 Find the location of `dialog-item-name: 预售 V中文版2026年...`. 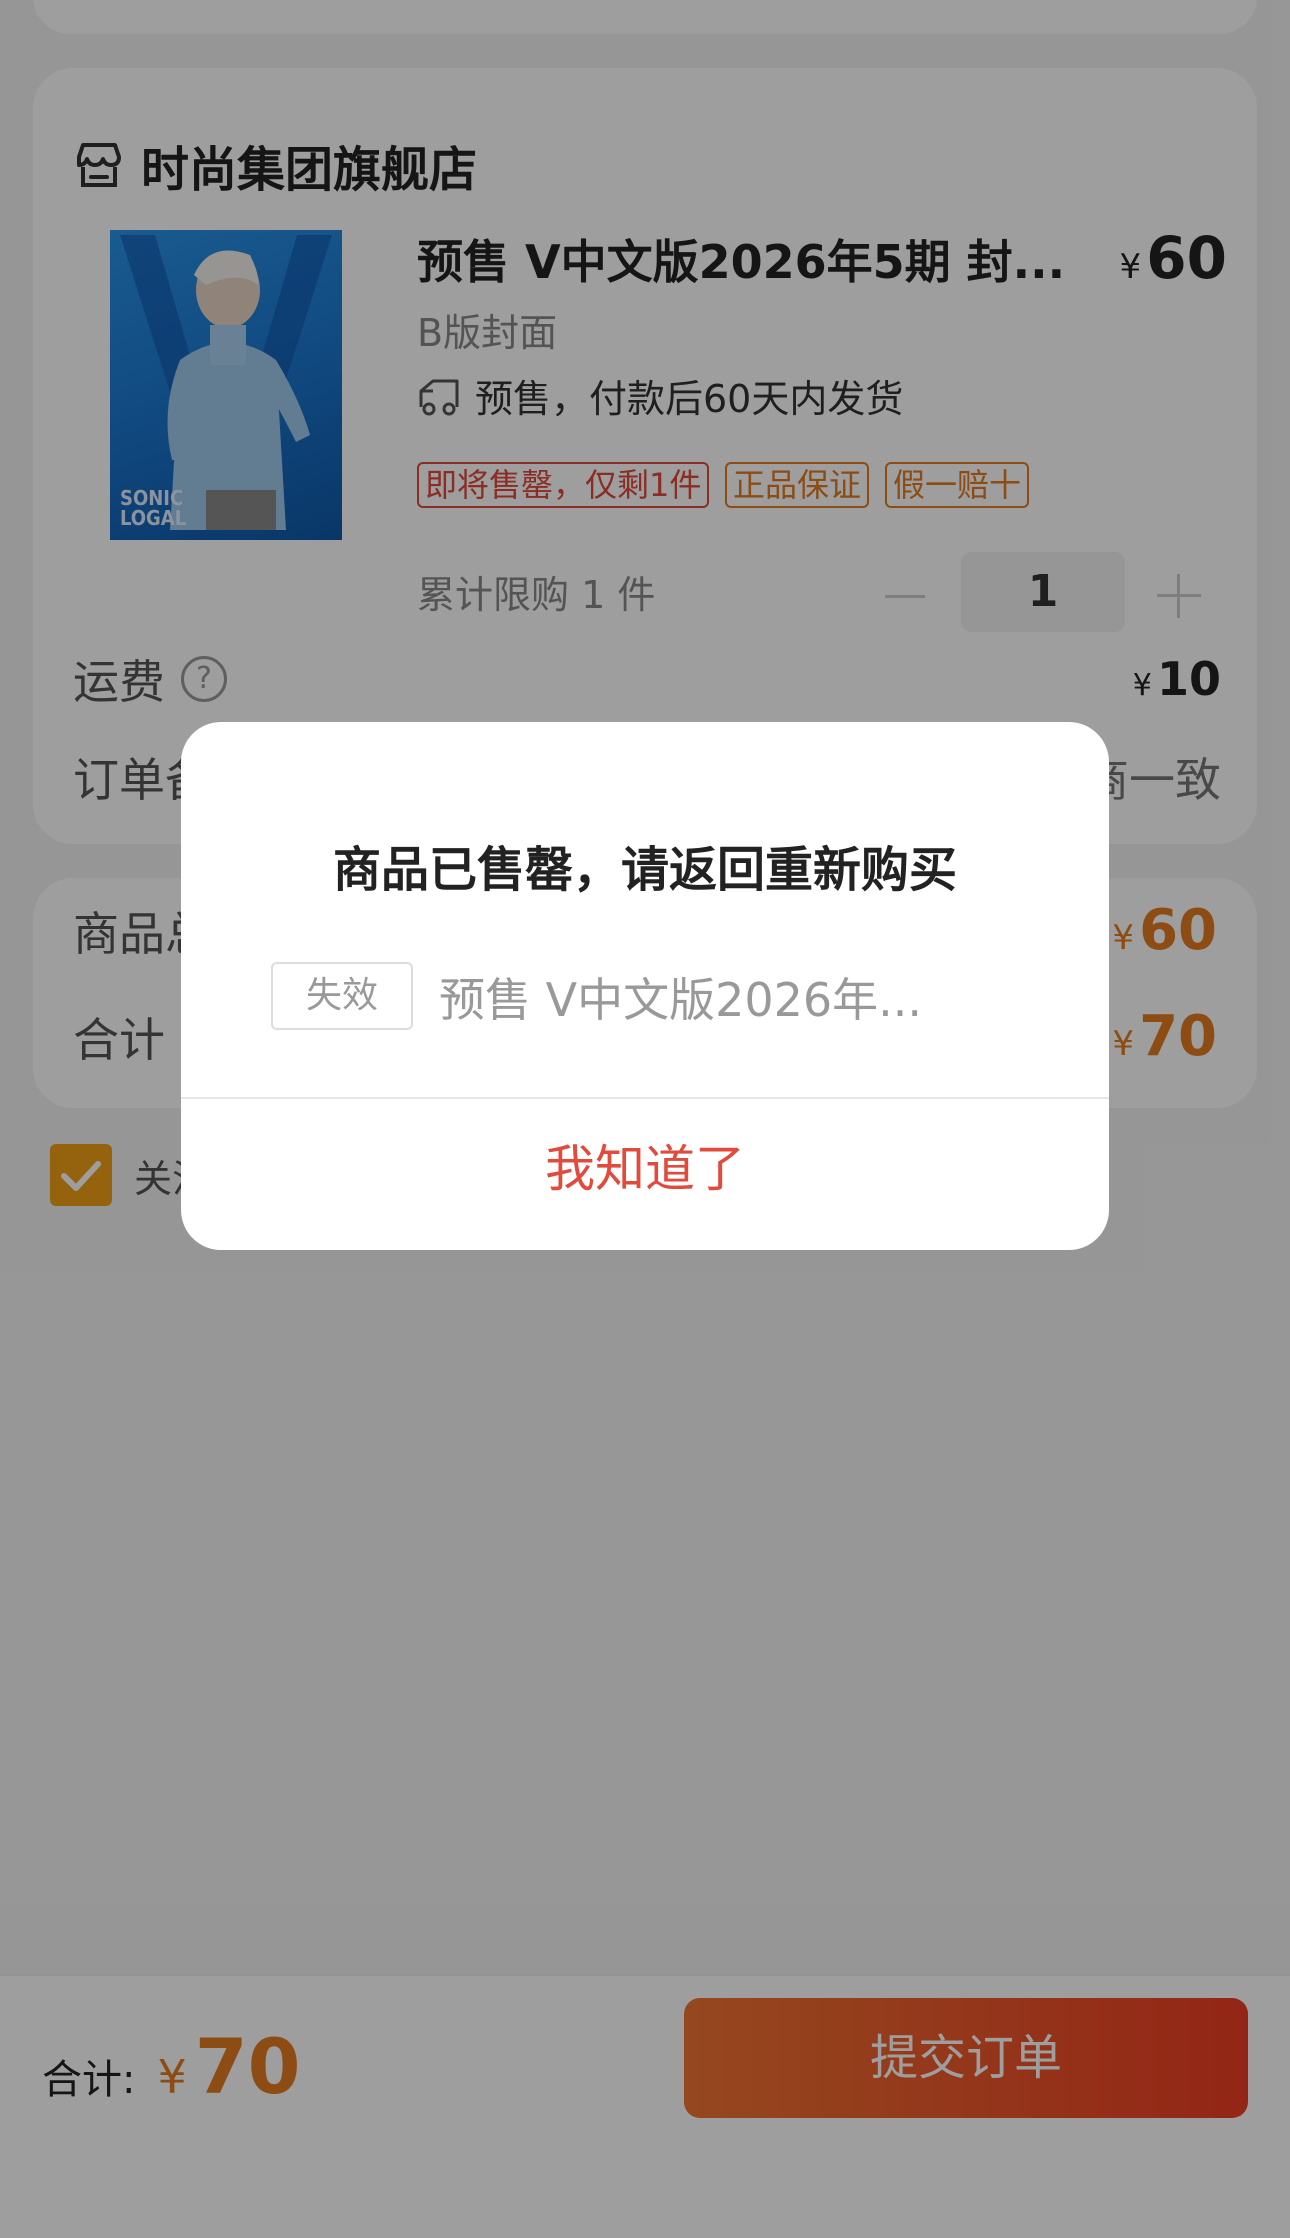

dialog-item-name: 预售 V中文版2026年... is located at coordinates (681, 1000).